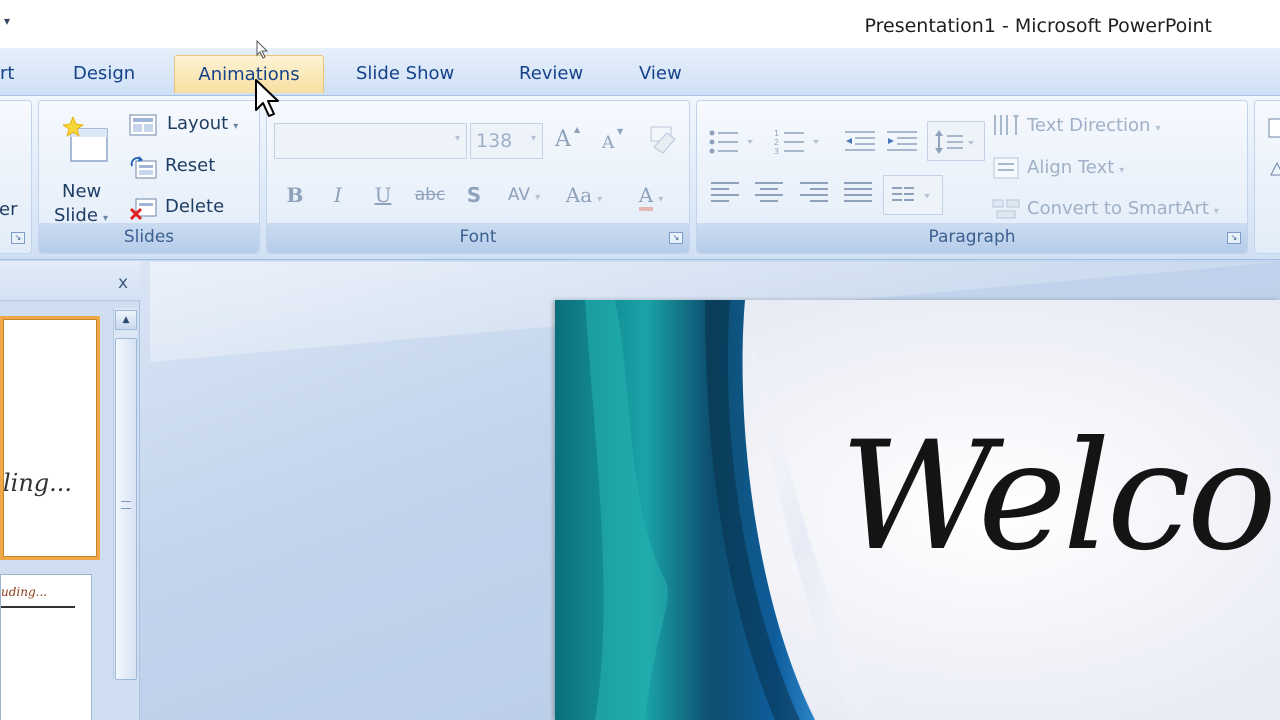 Image resolution: width=1280 pixels, height=720 pixels. What do you see at coordinates (430, 195) in the screenshot?
I see `strikethrough-button: abc` at bounding box center [430, 195].